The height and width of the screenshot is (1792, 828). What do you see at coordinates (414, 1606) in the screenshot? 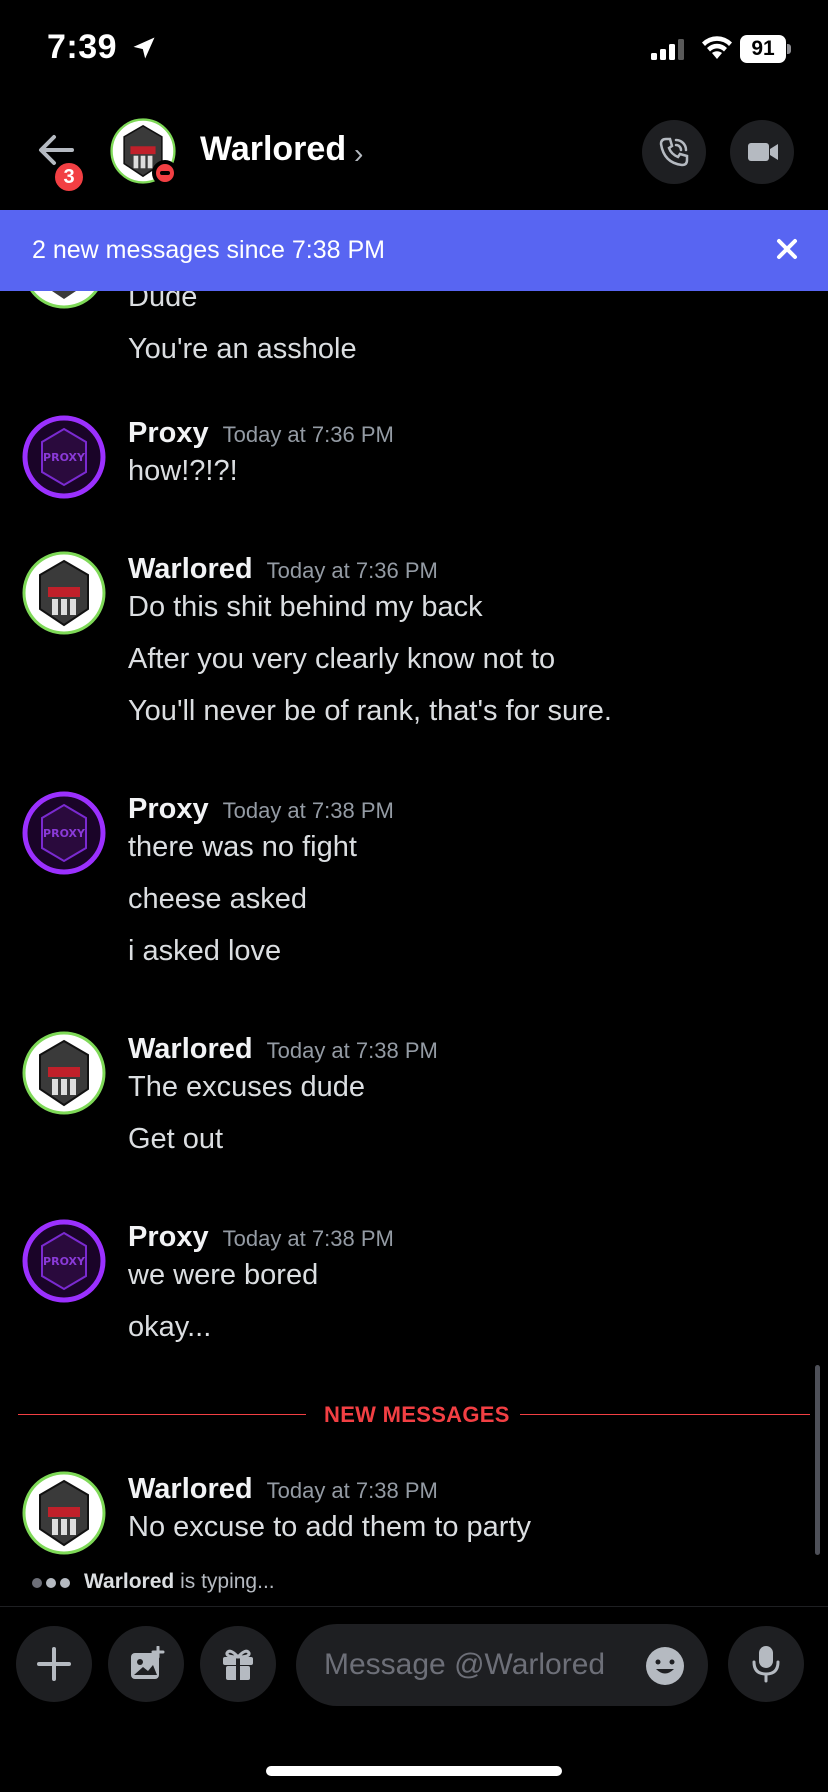
I see `composer-divider` at bounding box center [414, 1606].